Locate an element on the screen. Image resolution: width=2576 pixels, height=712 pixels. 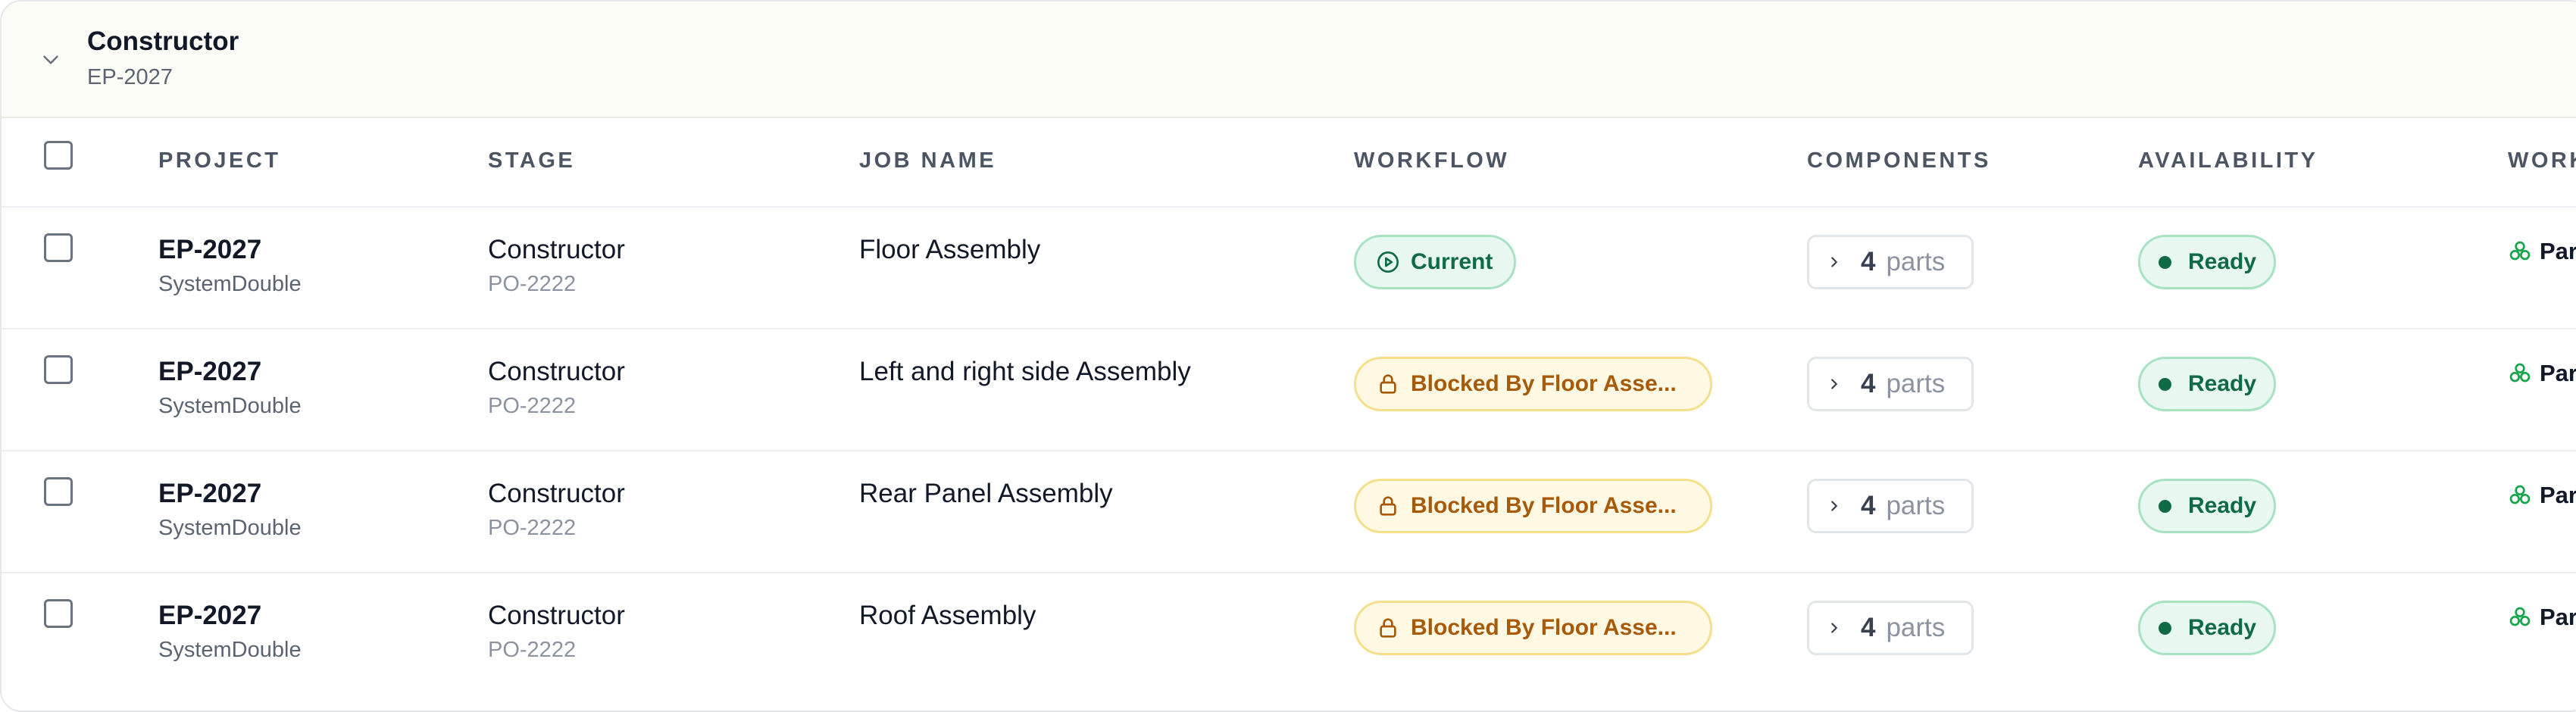
column-header-components: COMPONENTS is located at coordinates (1899, 160).